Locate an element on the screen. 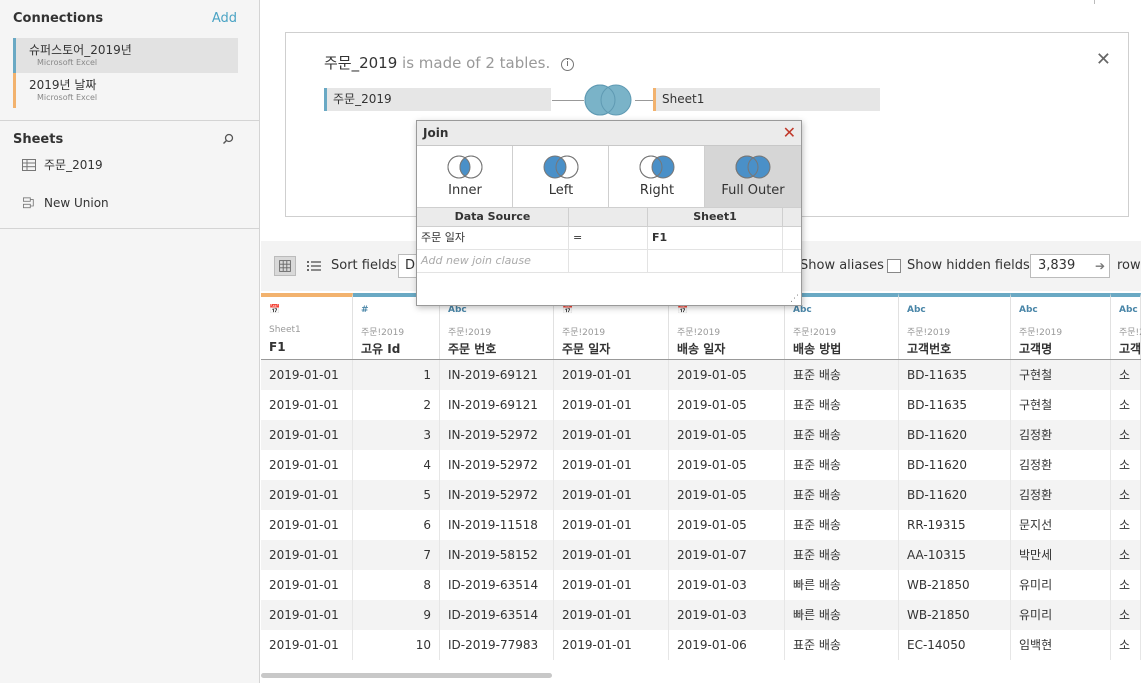 The height and width of the screenshot is (683, 1141). table-cell: 2019-01-05 is located at coordinates (727, 465).